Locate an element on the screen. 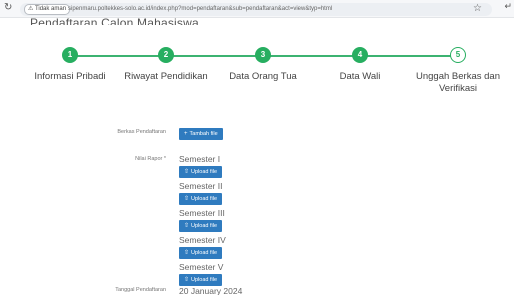  step-unggah-berkas: 5 Unggah Berkas dan Verifikasi is located at coordinates (458, 71).